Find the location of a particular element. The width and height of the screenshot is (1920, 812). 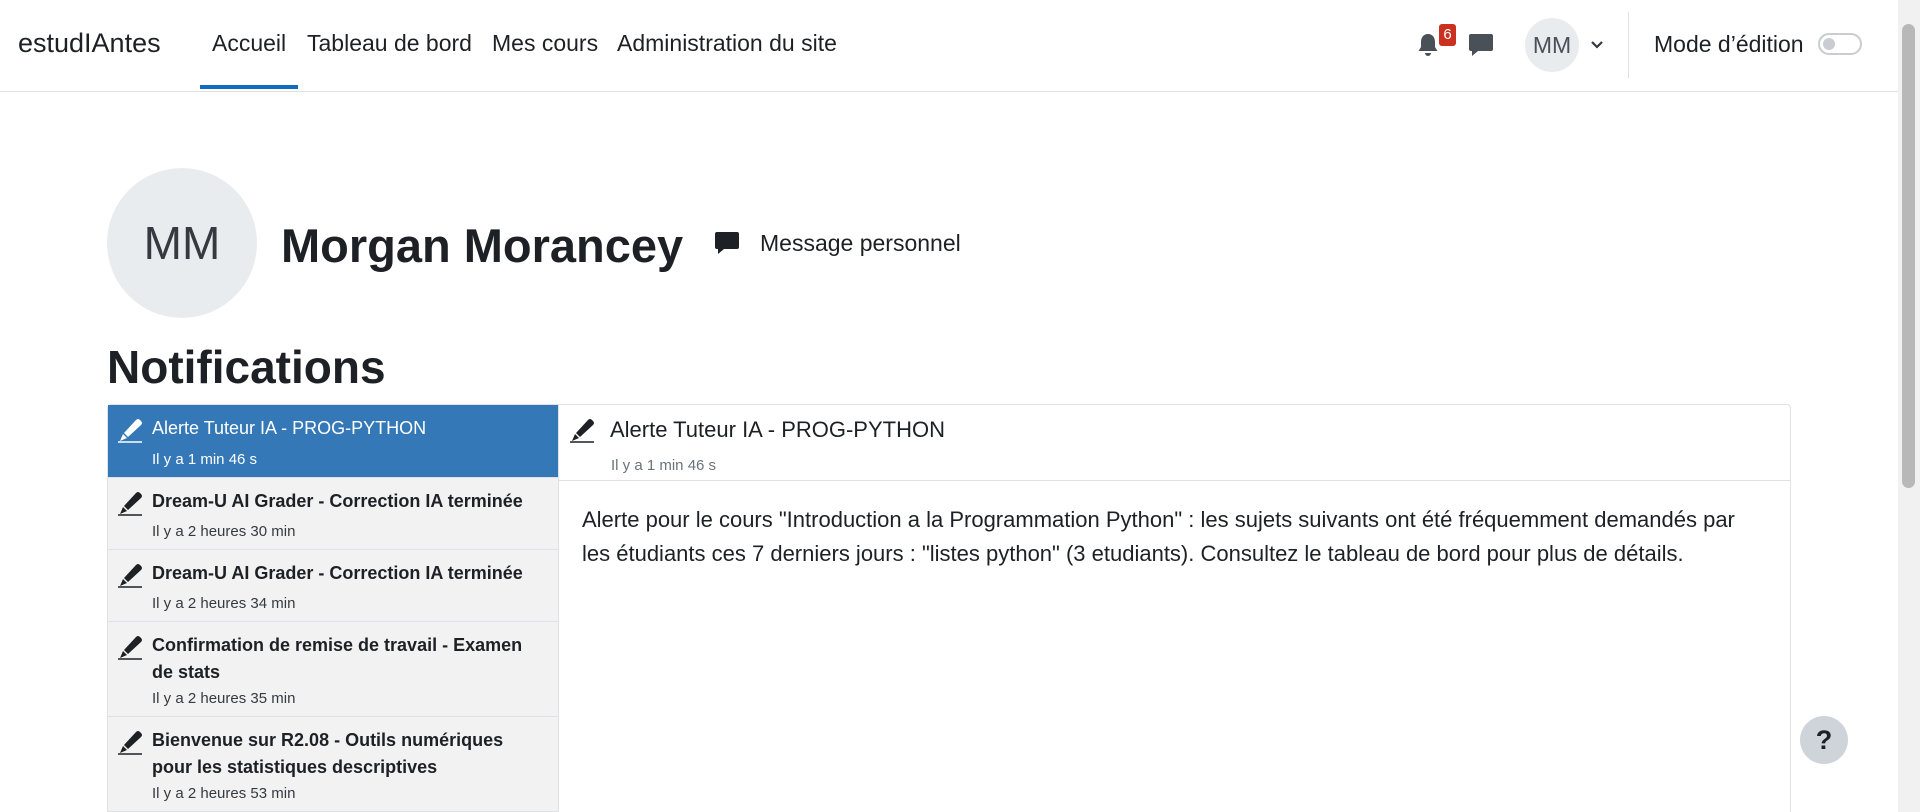

nav-site-admin: Administration du site is located at coordinates (727, 43).